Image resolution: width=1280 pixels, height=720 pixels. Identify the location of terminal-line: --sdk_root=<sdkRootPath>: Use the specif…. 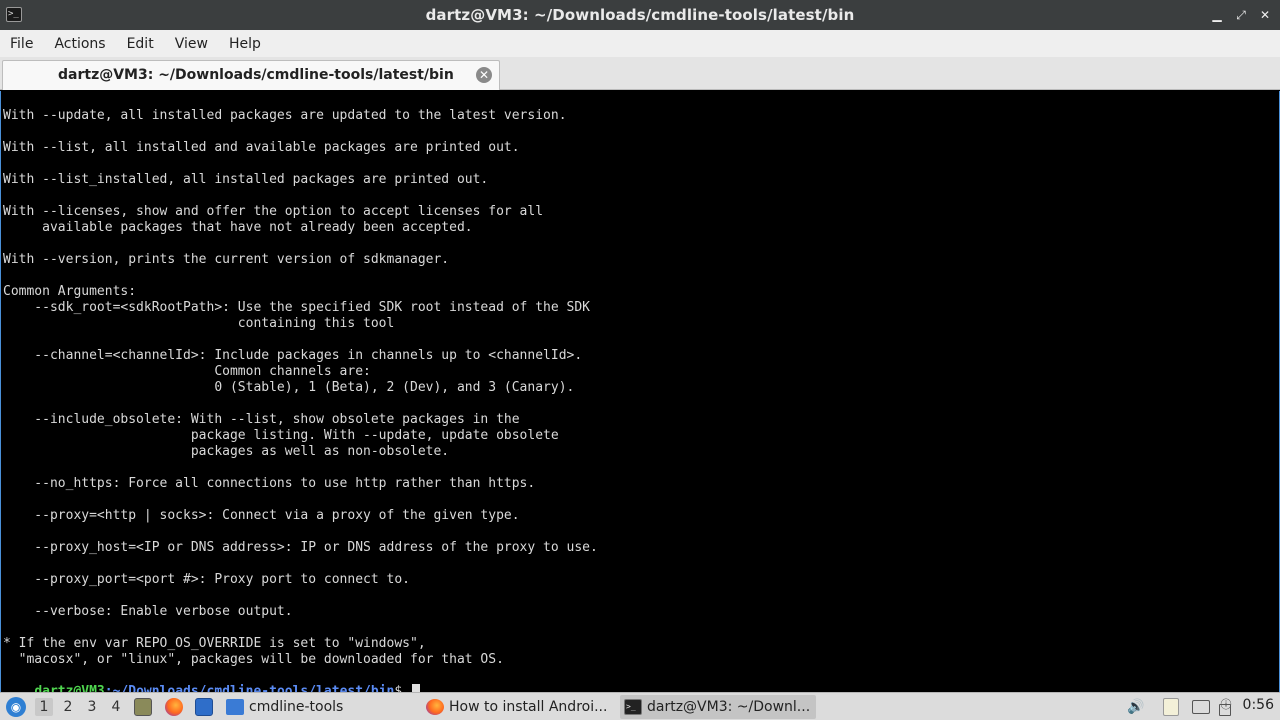
(296, 307).